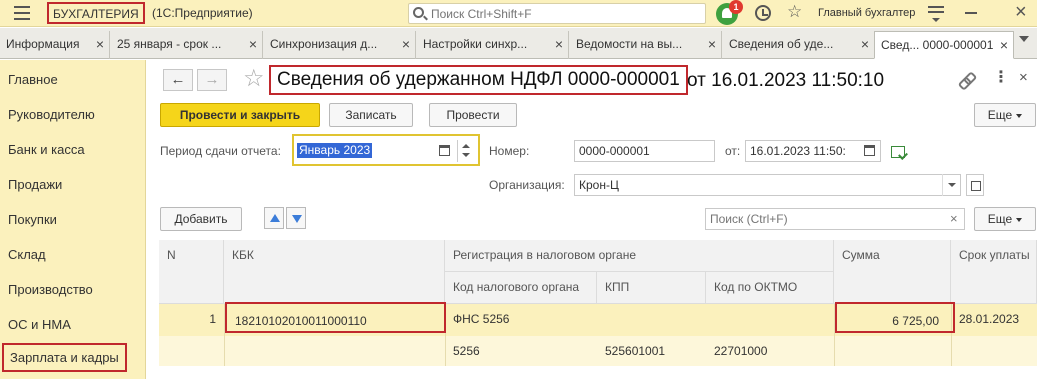 The width and height of the screenshot is (1037, 379). What do you see at coordinates (39, 324) in the screenshot?
I see `sidebar-item-assets: ОС и НМА` at bounding box center [39, 324].